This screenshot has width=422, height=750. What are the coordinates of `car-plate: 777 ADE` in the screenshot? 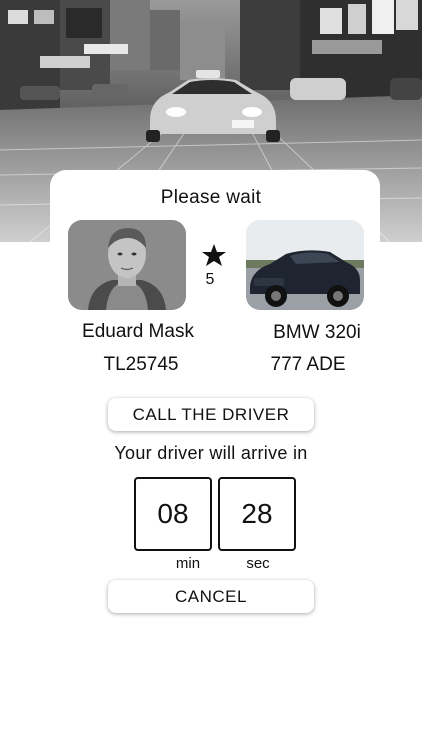 It's located at (308, 364).